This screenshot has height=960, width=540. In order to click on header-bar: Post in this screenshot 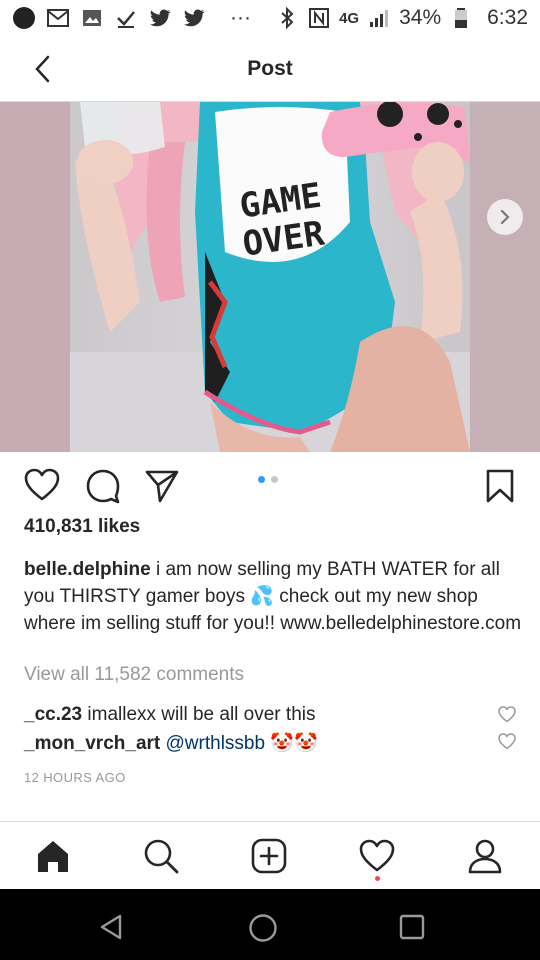, I will do `click(270, 69)`.